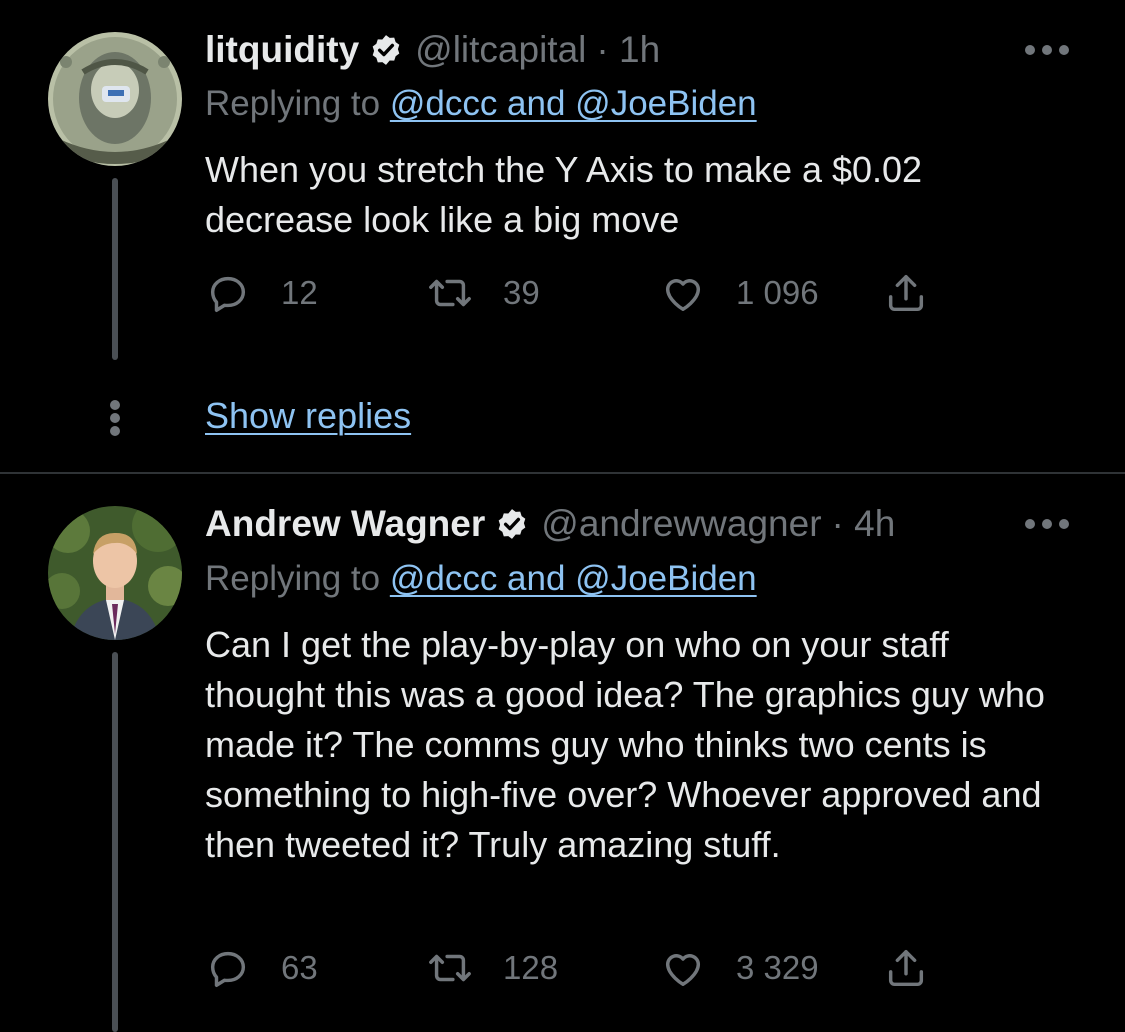 The height and width of the screenshot is (1032, 1125). I want to click on tweet-header: Andrew Wagner @andrewwagner · 4h, so click(550, 524).